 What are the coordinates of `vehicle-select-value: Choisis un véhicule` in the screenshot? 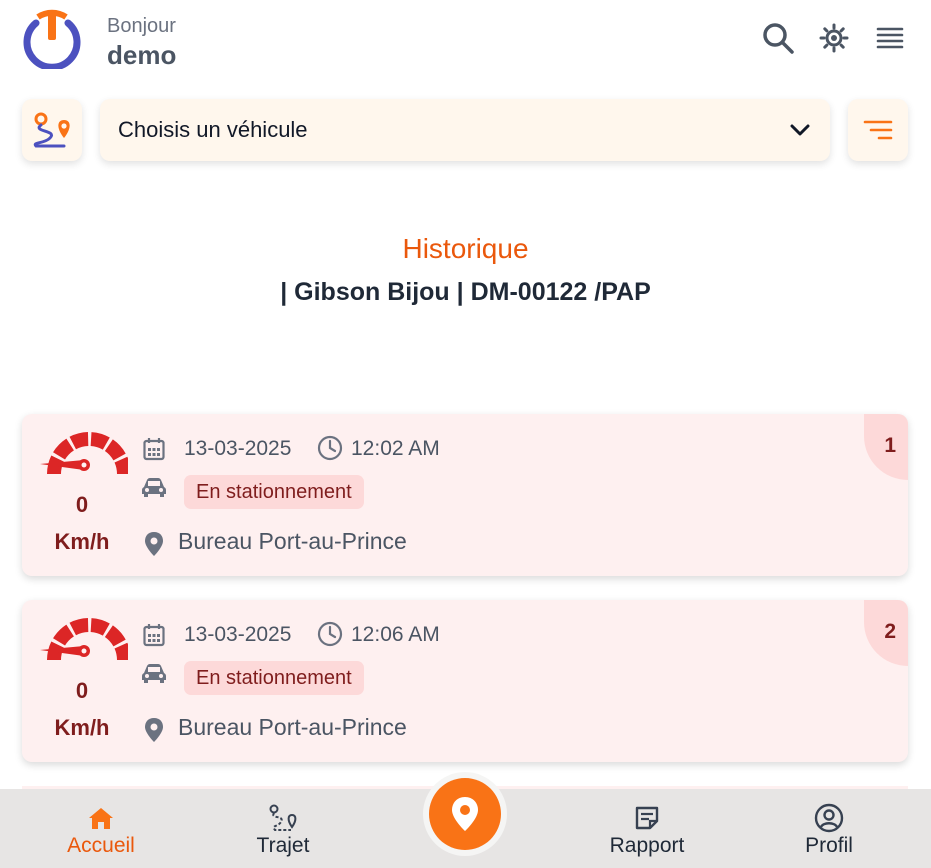 It's located at (213, 129).